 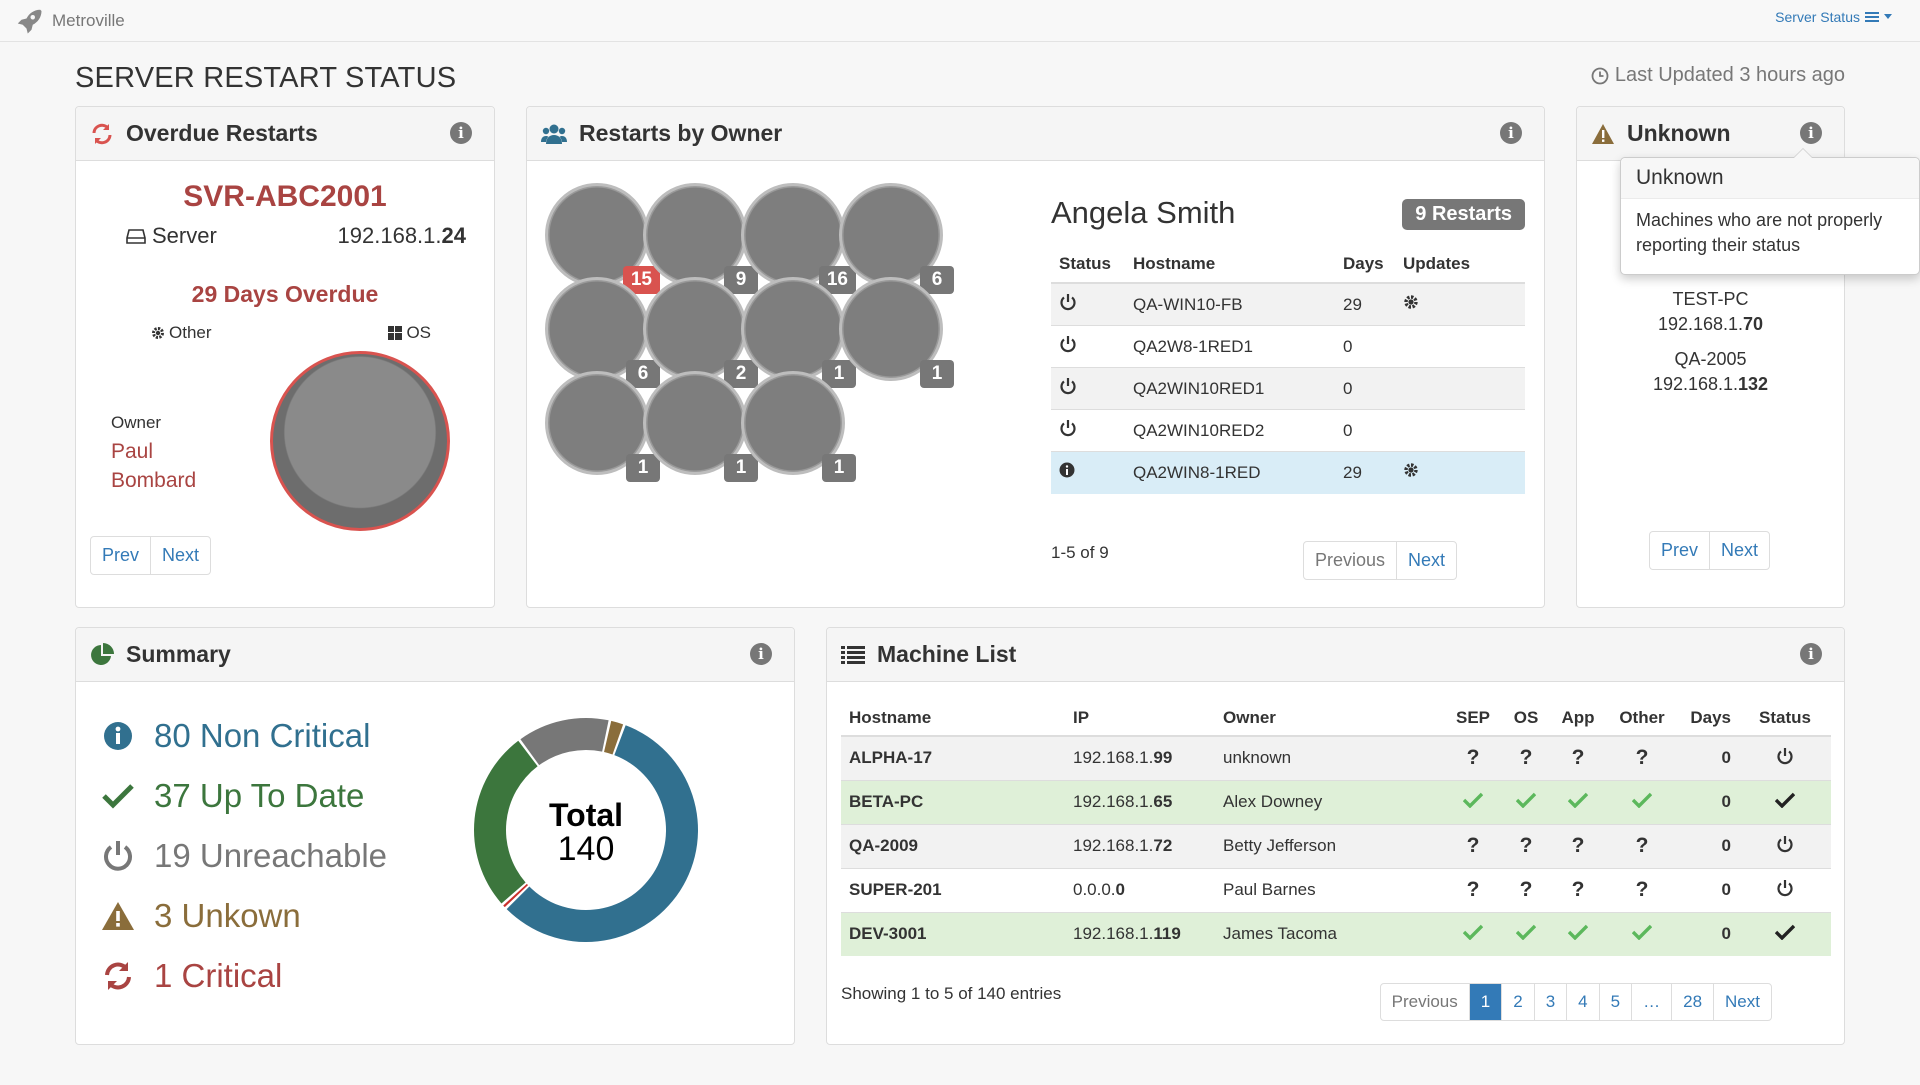 What do you see at coordinates (1288, 346) in the screenshot?
I see `table-row: QA2W8-1RED1 0` at bounding box center [1288, 346].